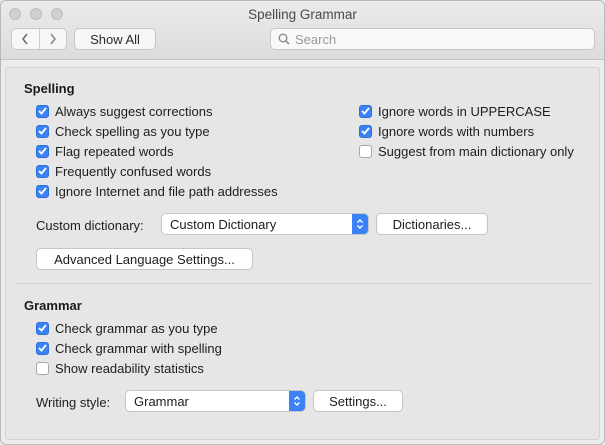  I want to click on custom-dictionary-select: Custom Dictionary, so click(265, 224).